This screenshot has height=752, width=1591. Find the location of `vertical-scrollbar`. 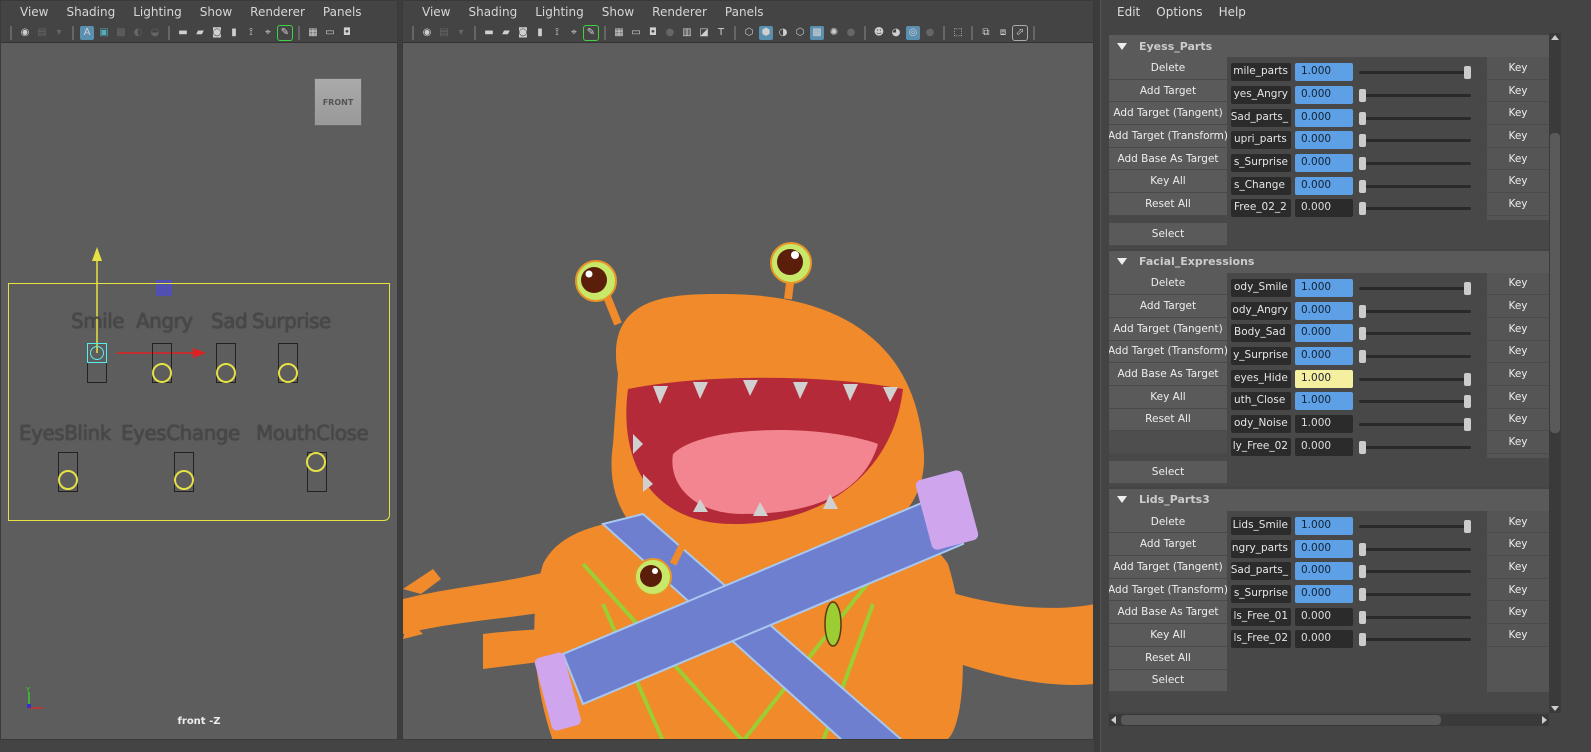

vertical-scrollbar is located at coordinates (1555, 373).